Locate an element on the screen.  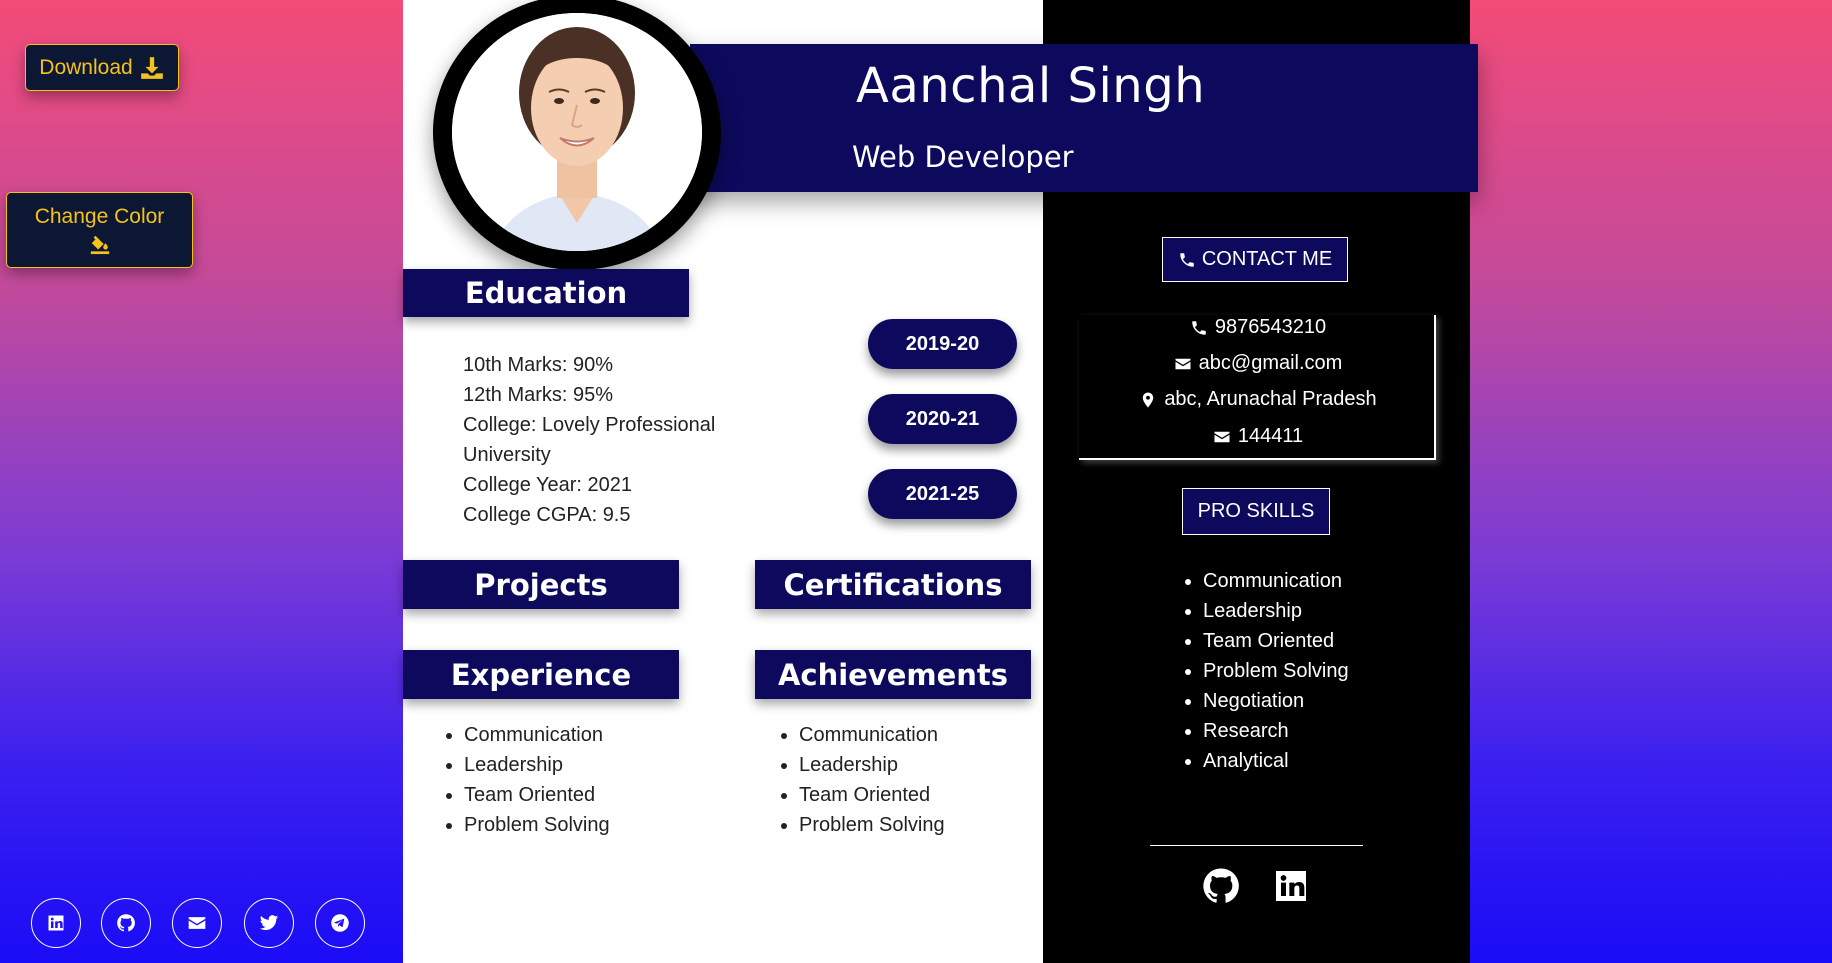
linkedin-link is located at coordinates (56, 923).